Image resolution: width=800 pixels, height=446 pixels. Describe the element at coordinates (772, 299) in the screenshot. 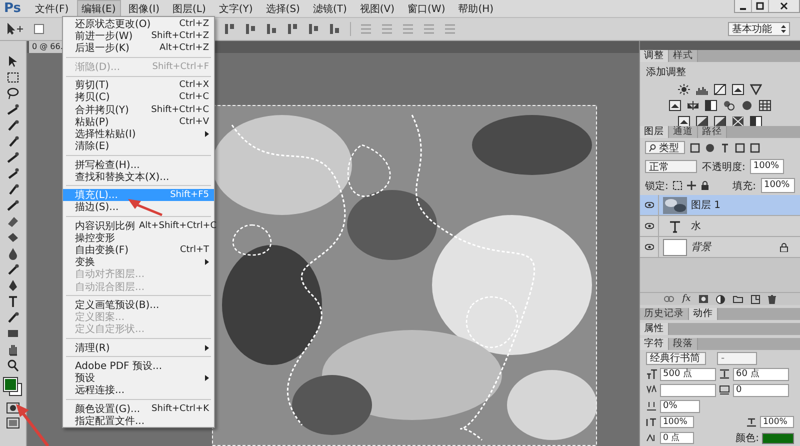

I see `trash-icon` at that location.